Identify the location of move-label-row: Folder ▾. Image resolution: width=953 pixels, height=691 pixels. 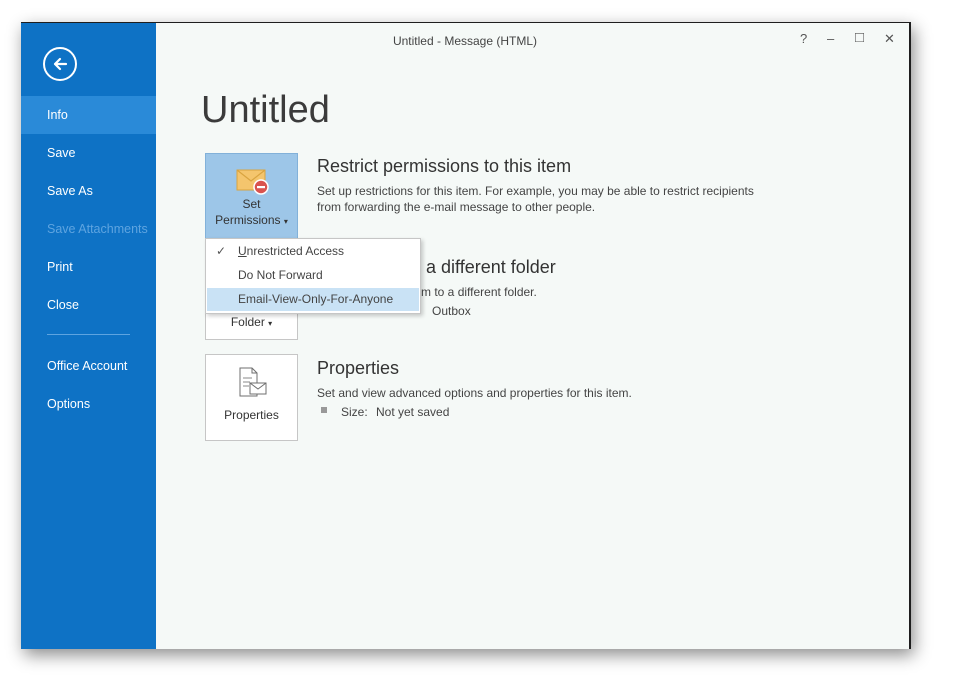
(251, 323).